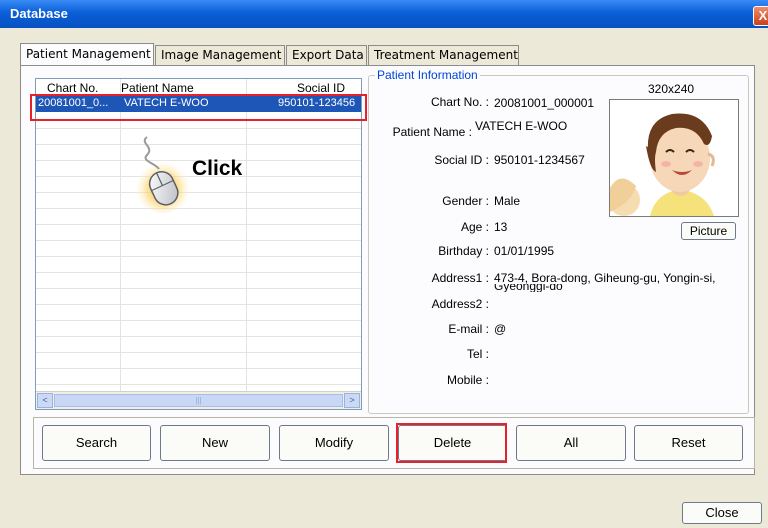 The image size is (768, 528). I want to click on close-button-label: Close, so click(722, 512).